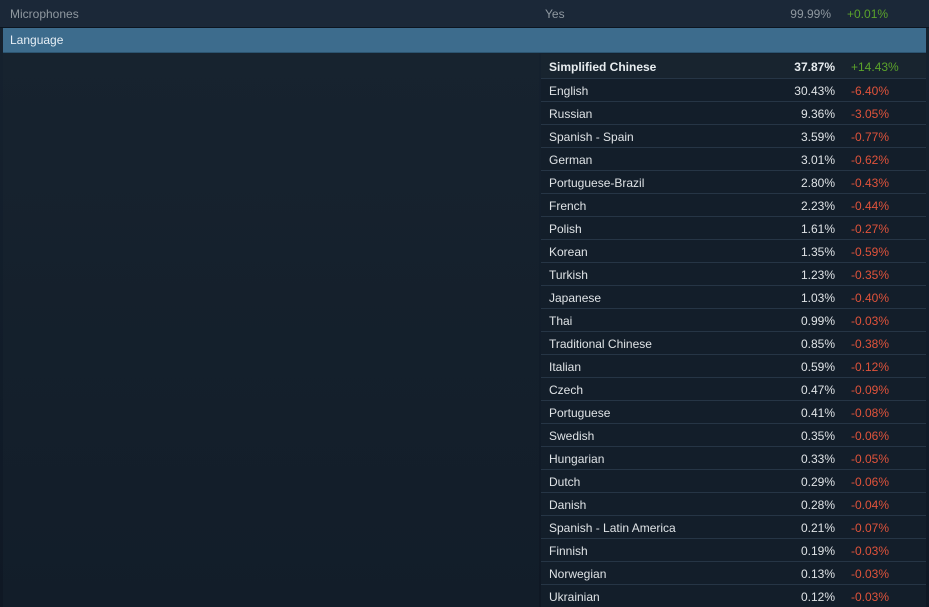 This screenshot has width=929, height=607. What do you see at coordinates (733, 389) in the screenshot?
I see `table-row: Czech 0.47% -0.09%` at bounding box center [733, 389].